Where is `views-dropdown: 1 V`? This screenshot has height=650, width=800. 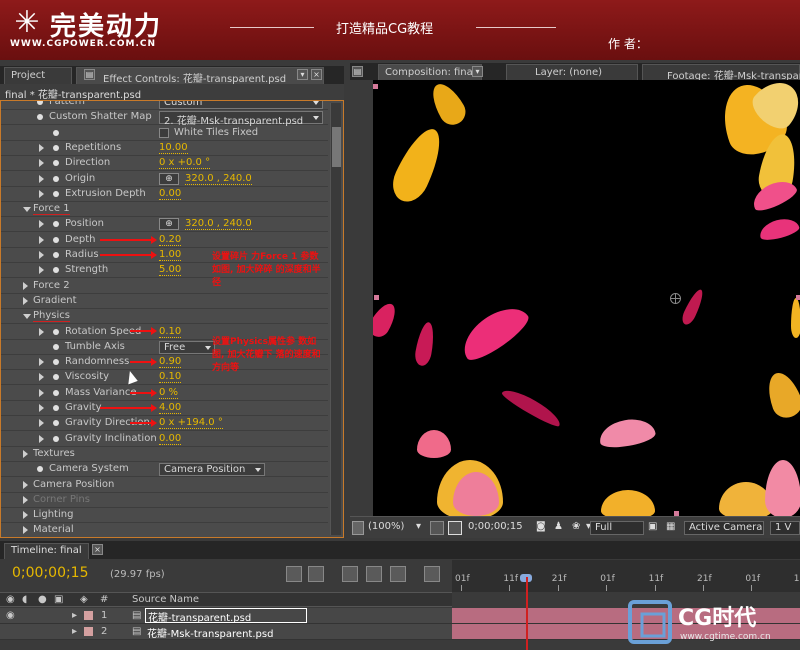
views-dropdown: 1 V is located at coordinates (785, 528).